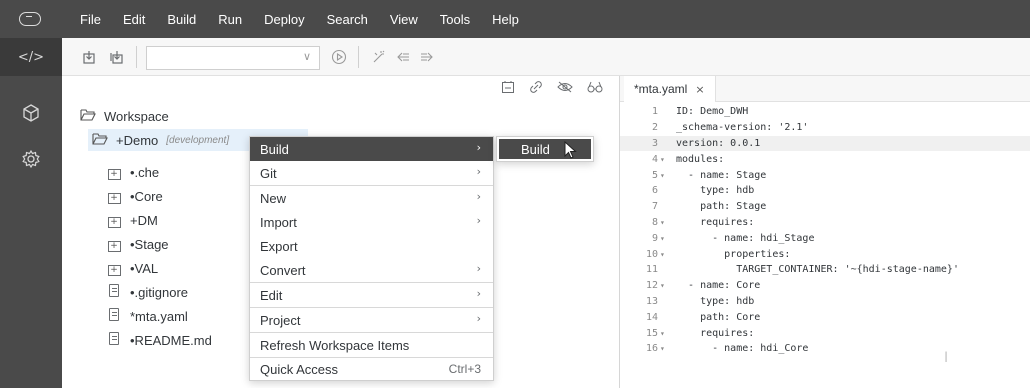 This screenshot has height=388, width=1030. What do you see at coordinates (825, 112) in the screenshot?
I see `code-line: 1 ID: Demo_DWH` at bounding box center [825, 112].